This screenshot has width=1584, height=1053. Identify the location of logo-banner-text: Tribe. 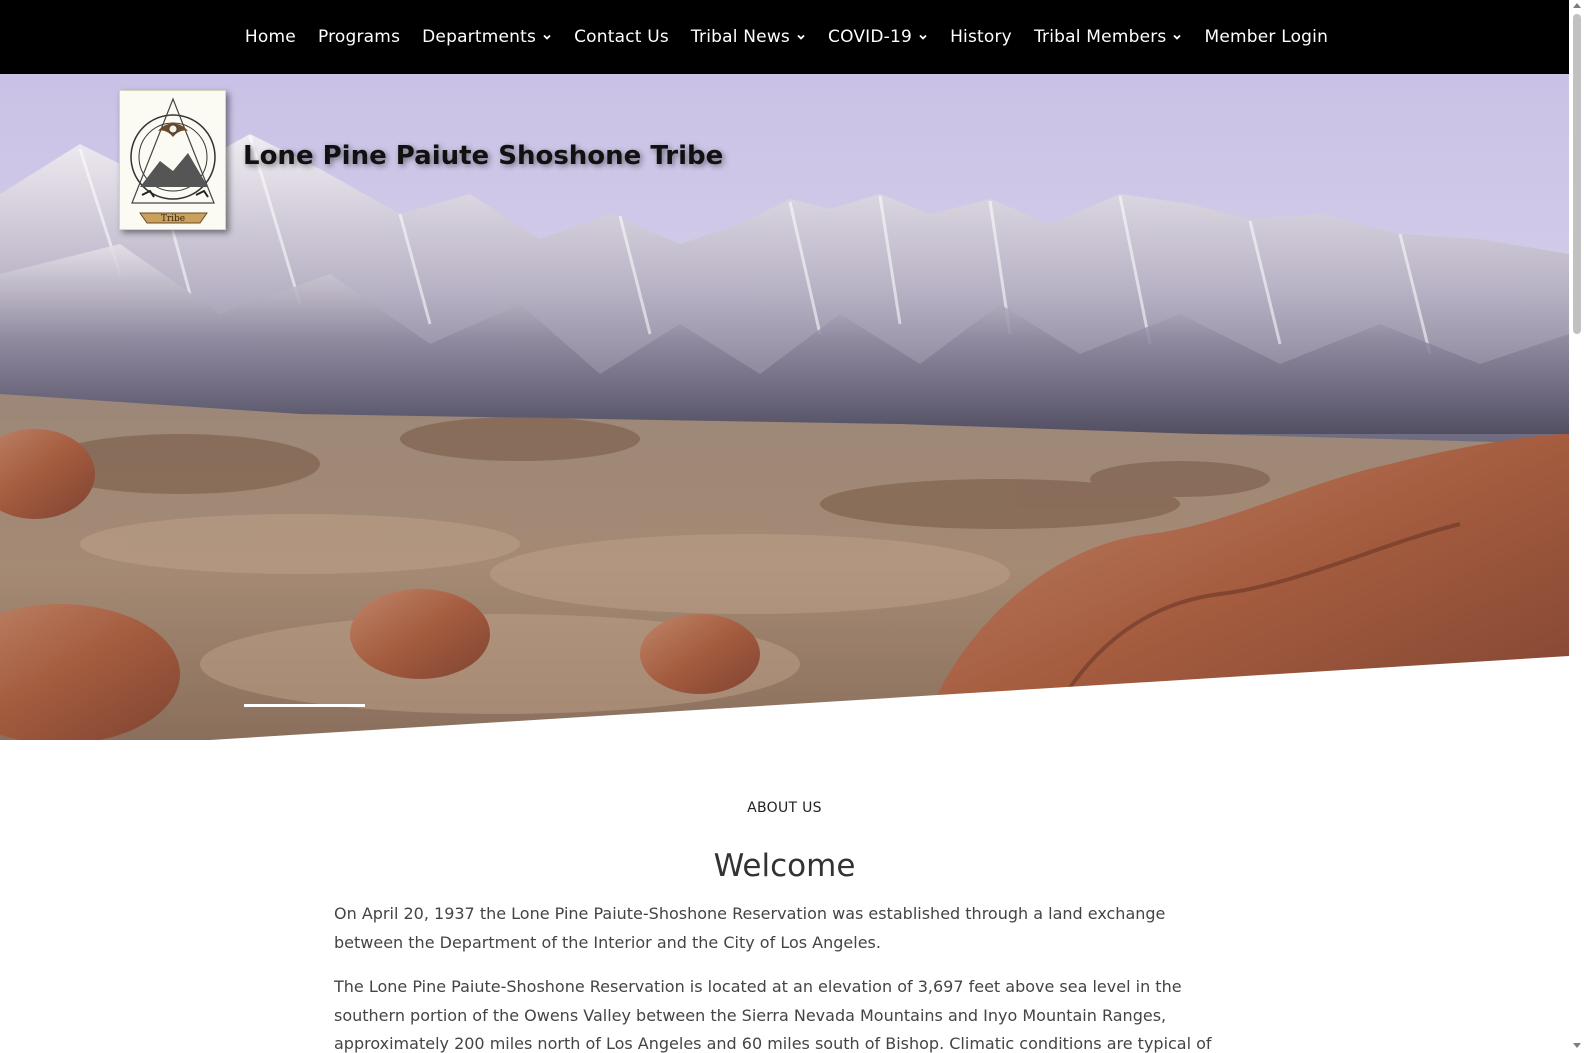
(173, 219).